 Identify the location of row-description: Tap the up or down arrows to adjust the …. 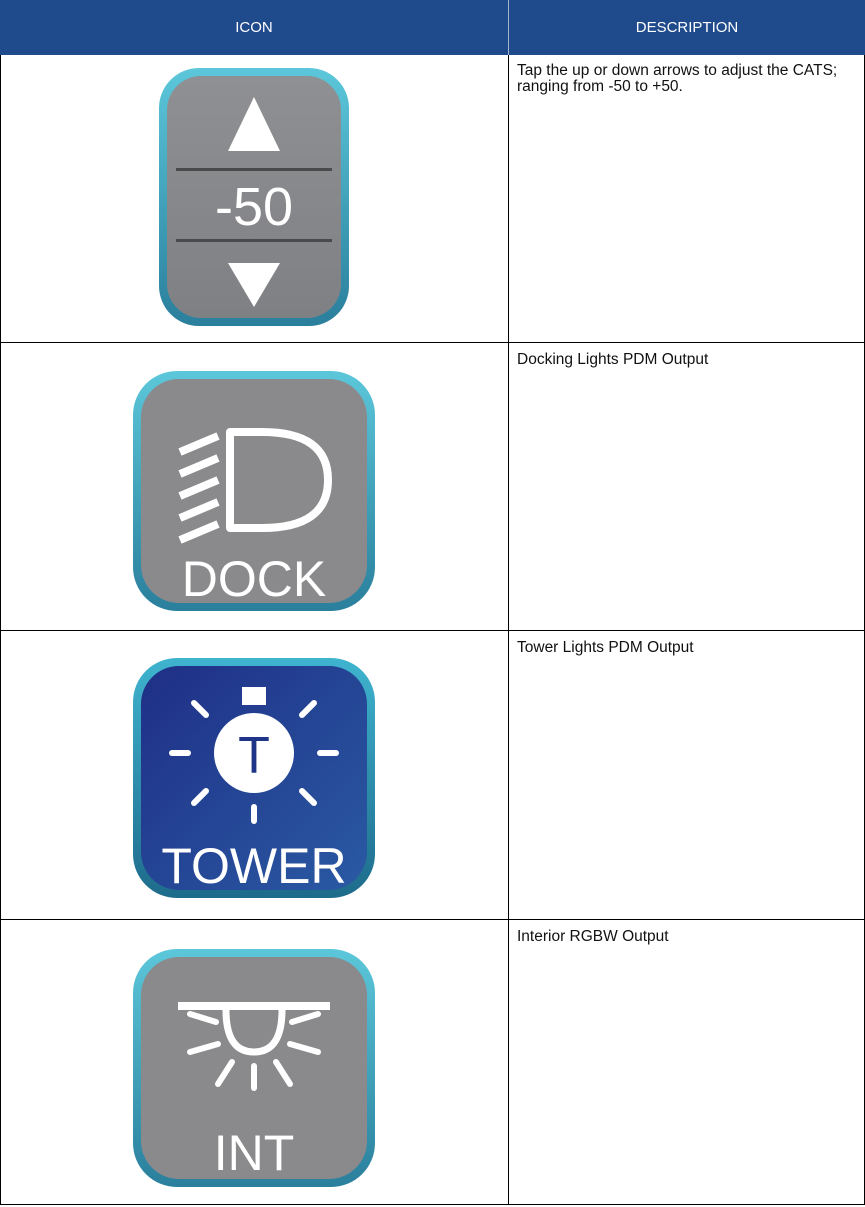
(677, 78).